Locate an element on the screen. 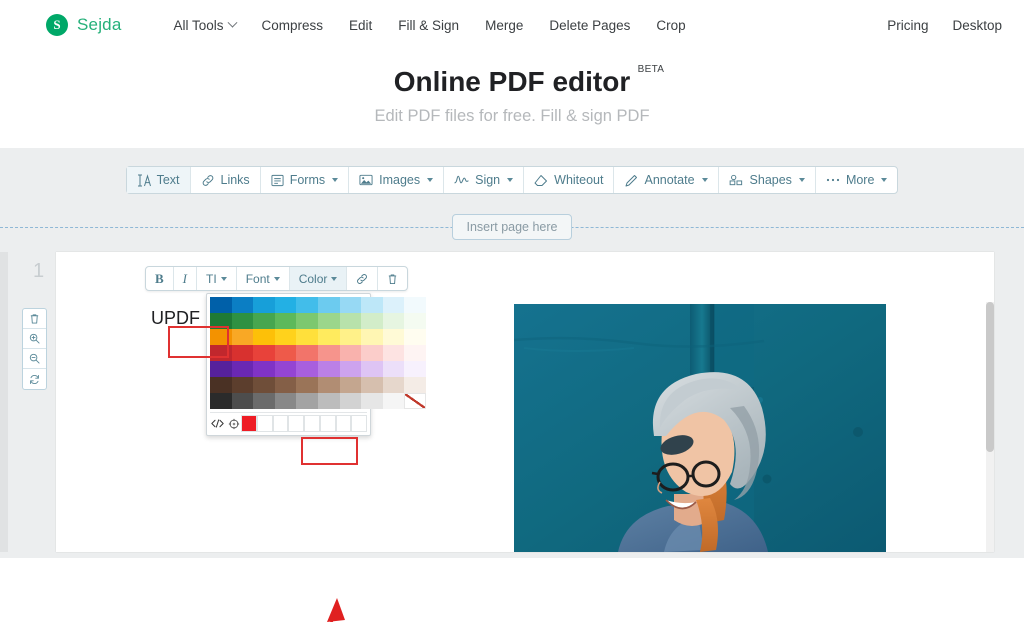 Image resolution: width=1024 pixels, height=622 pixels. nav-item-compress: Compress is located at coordinates (293, 25).